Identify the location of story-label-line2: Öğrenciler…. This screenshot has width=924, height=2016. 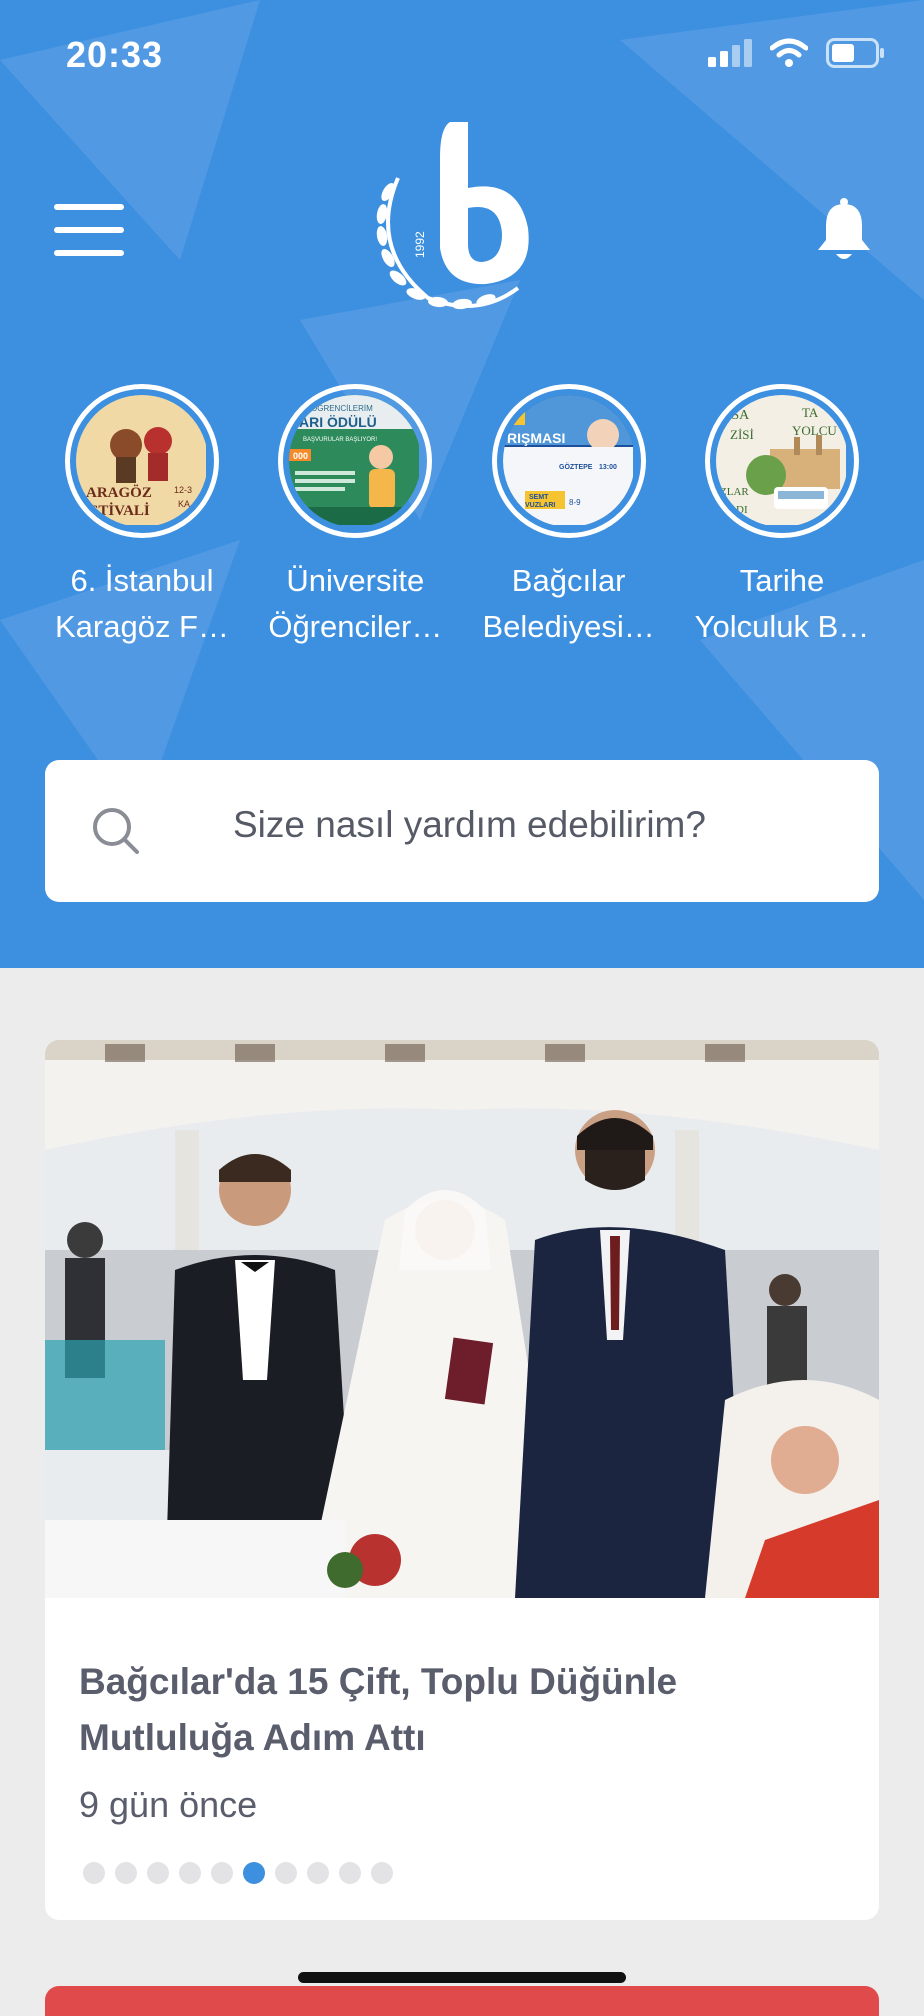
(355, 626).